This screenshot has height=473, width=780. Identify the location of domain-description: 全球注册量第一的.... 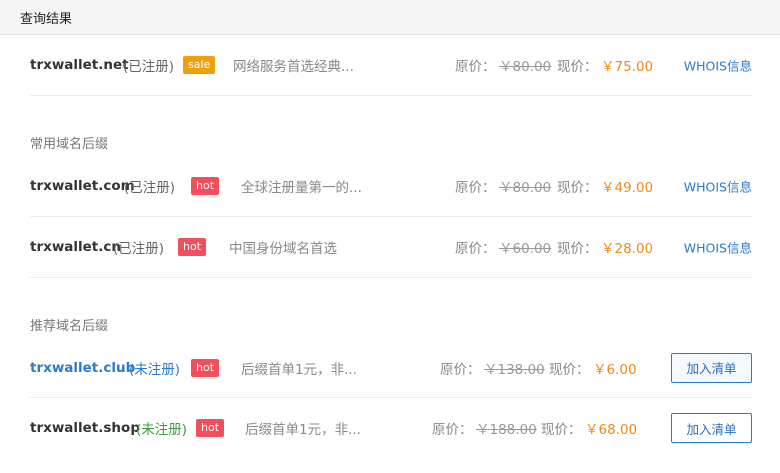
(301, 188).